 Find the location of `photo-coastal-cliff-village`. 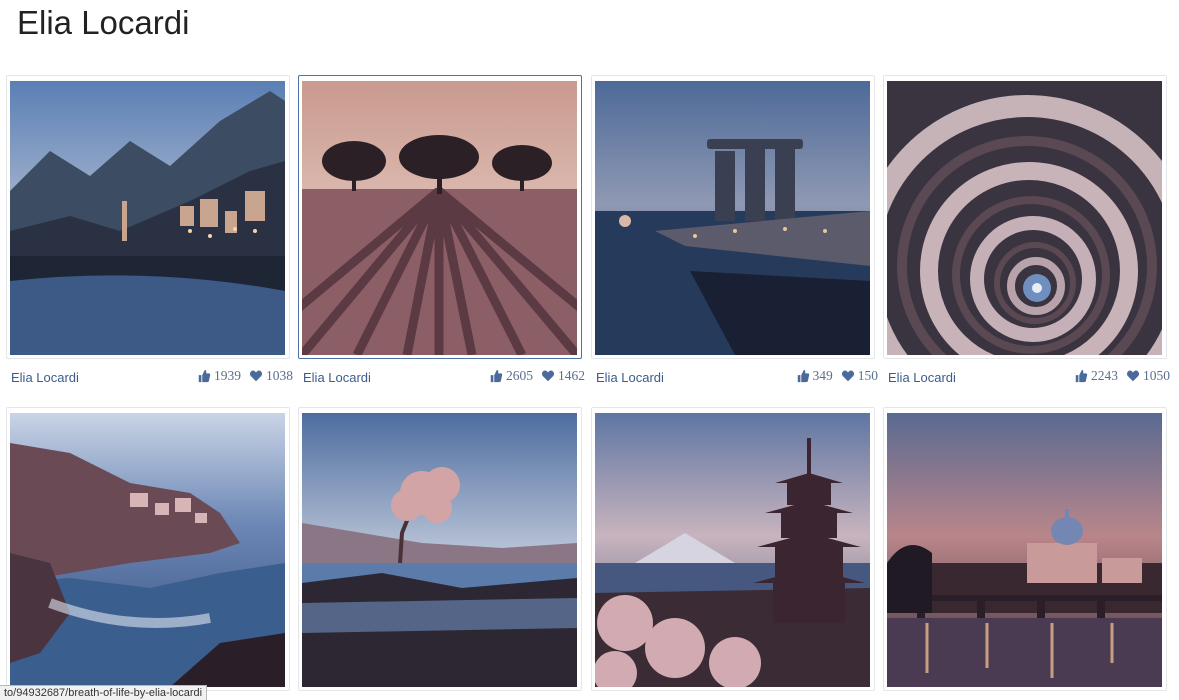

photo-coastal-cliff-village is located at coordinates (147, 550).